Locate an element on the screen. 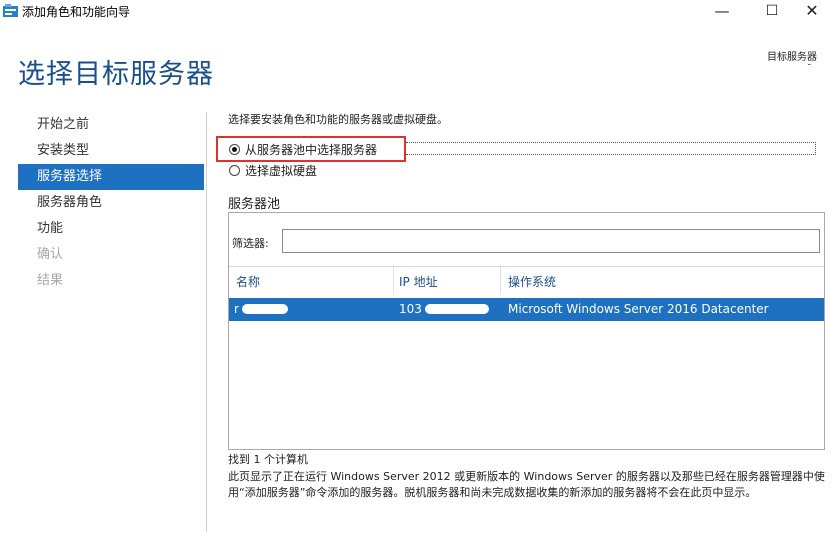 The image size is (833, 533). radio-virtual-disk is located at coordinates (234, 170).